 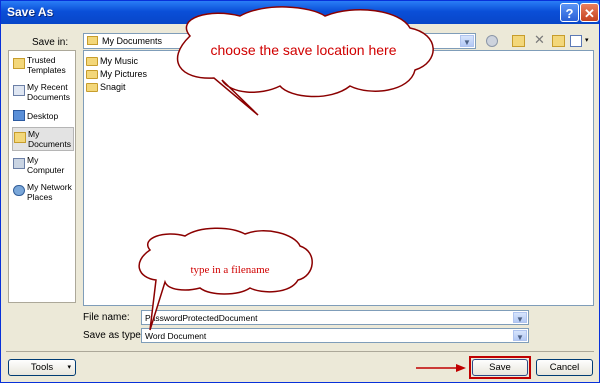 I want to click on location-callout-bubble, so click(x=305, y=61).